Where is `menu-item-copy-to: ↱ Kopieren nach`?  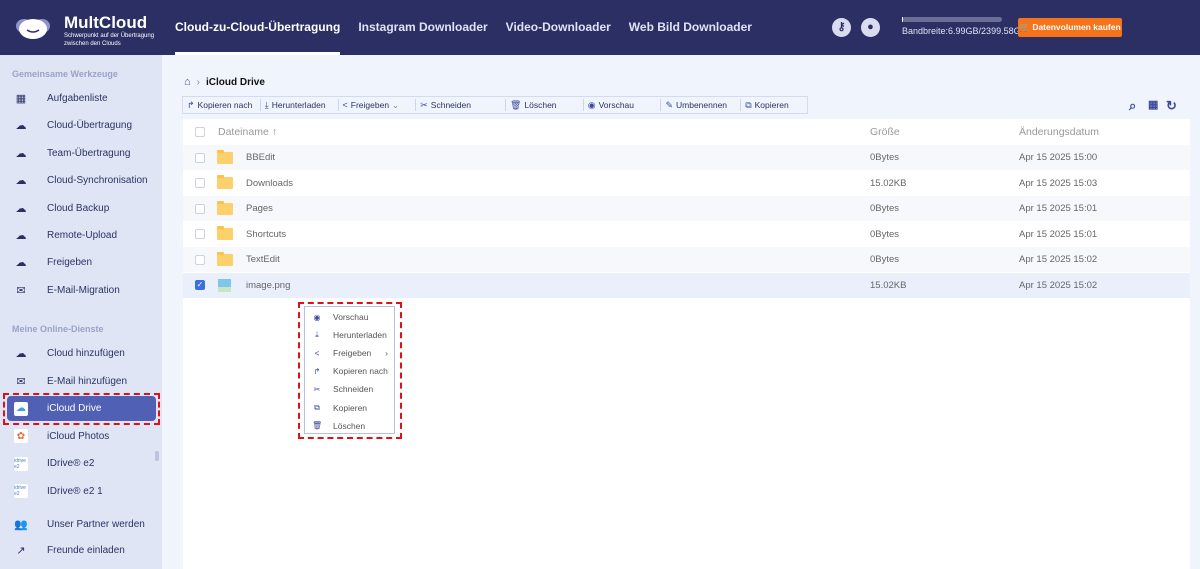 menu-item-copy-to: ↱ Kopieren nach is located at coordinates (349, 371).